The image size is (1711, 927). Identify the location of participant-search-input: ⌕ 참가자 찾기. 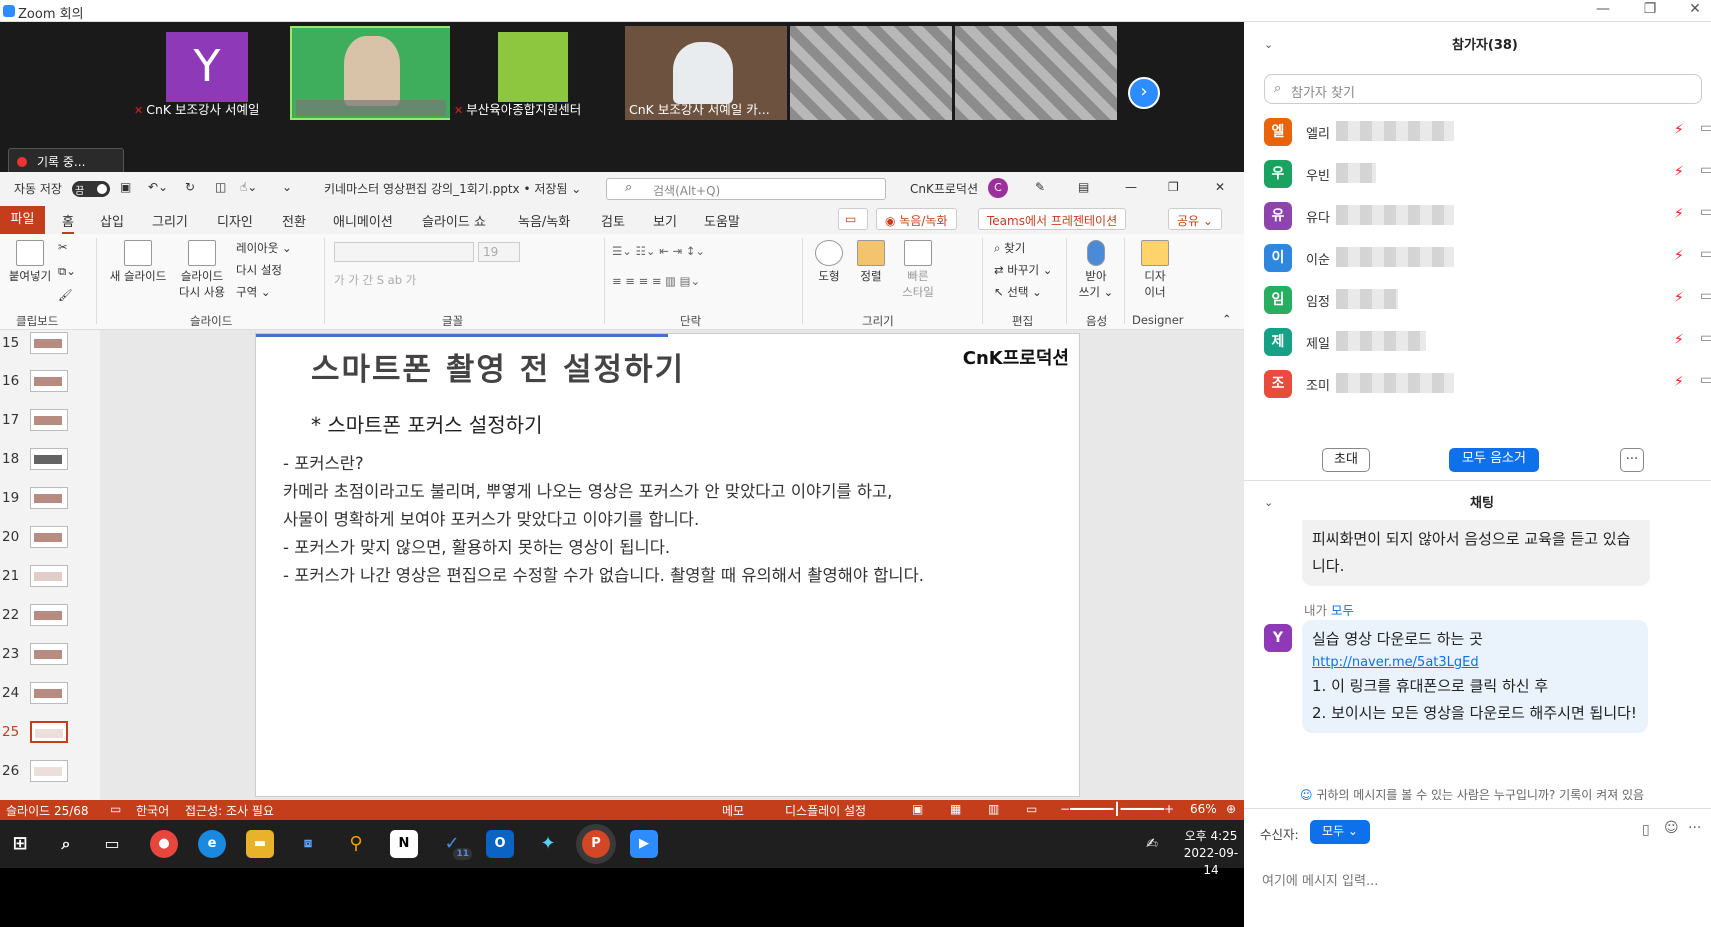
(1483, 89).